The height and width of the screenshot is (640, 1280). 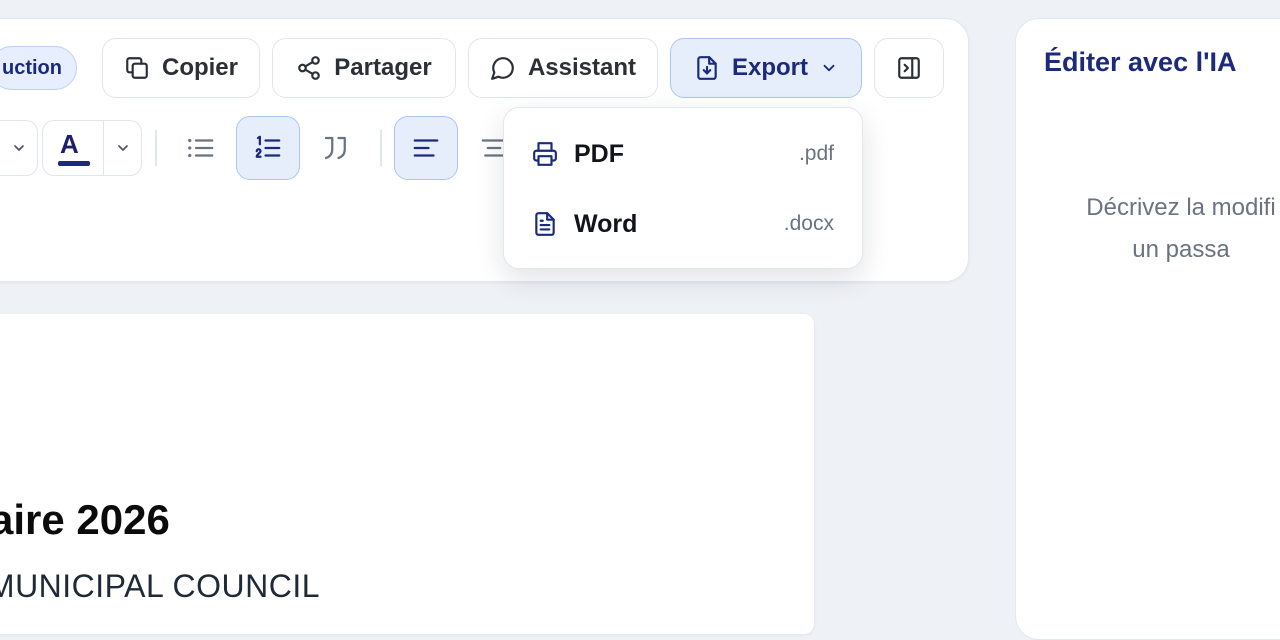 I want to click on assistant-label: Assistant, so click(x=582, y=67).